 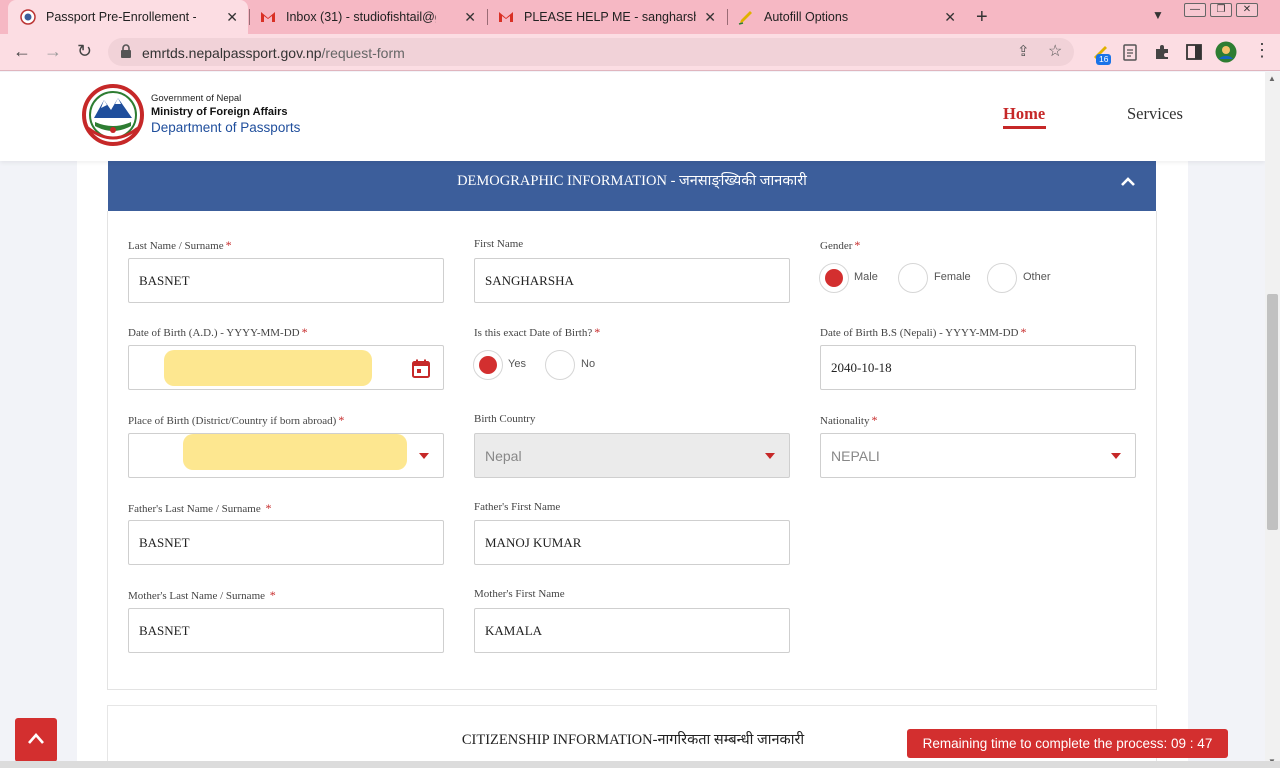 What do you see at coordinates (610, 17) in the screenshot?
I see `tab-title: PLEASE HELP ME - sangharshabasnet` at bounding box center [610, 17].